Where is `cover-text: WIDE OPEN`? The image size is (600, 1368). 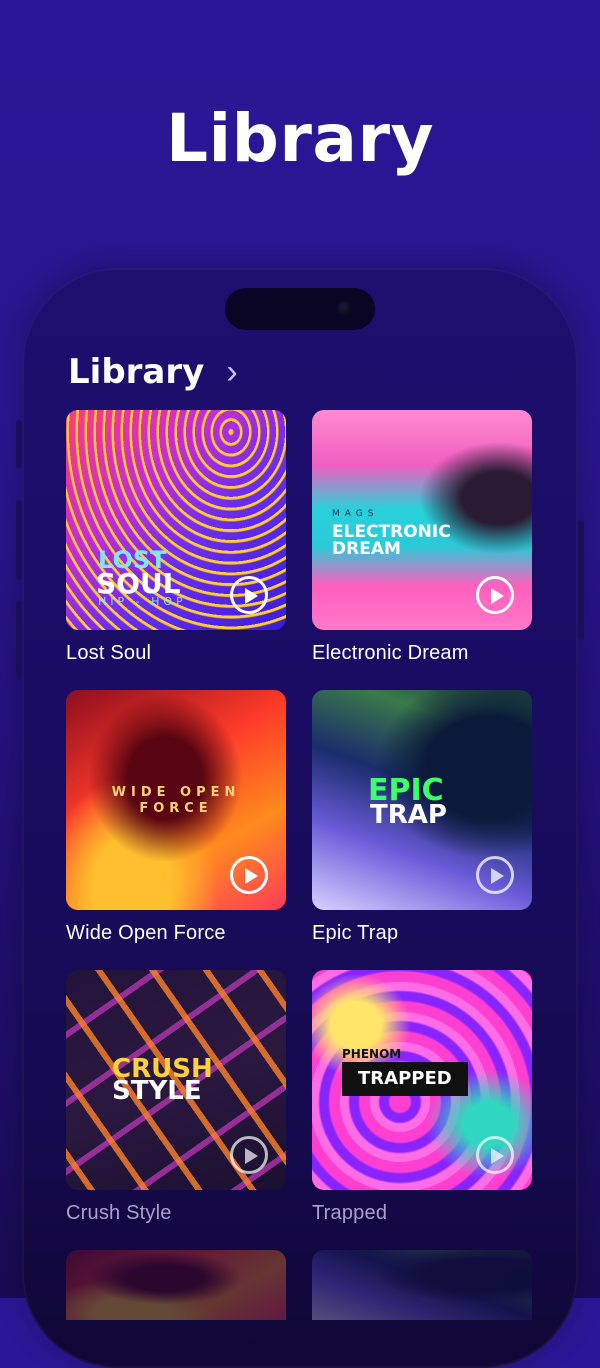 cover-text: WIDE OPEN is located at coordinates (176, 792).